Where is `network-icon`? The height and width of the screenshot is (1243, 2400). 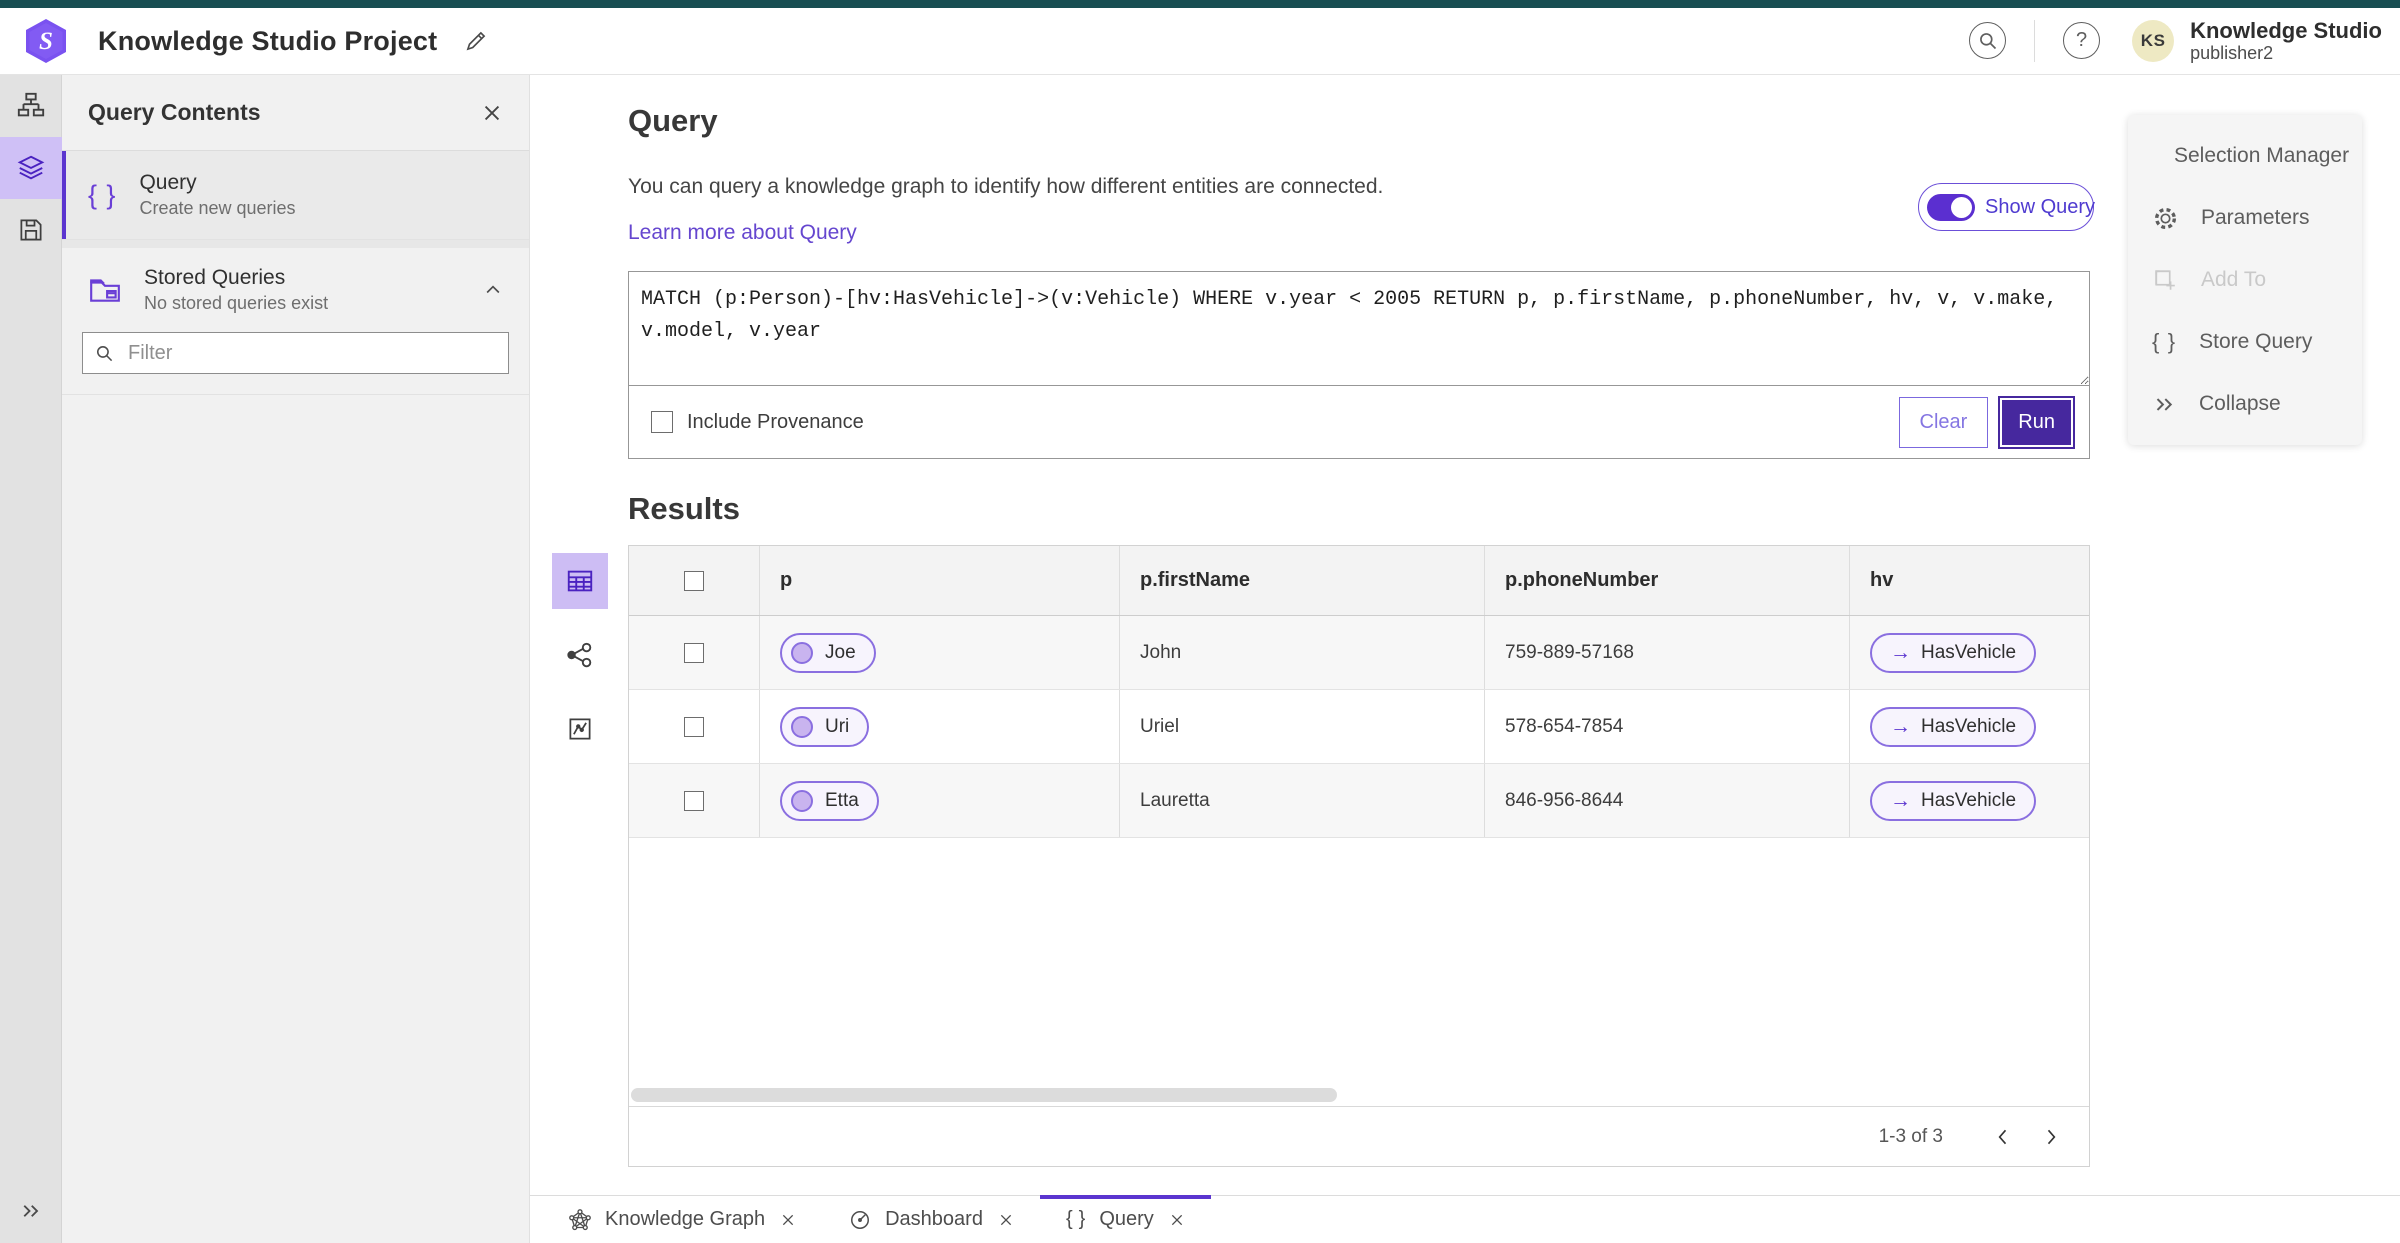
network-icon is located at coordinates (579, 655).